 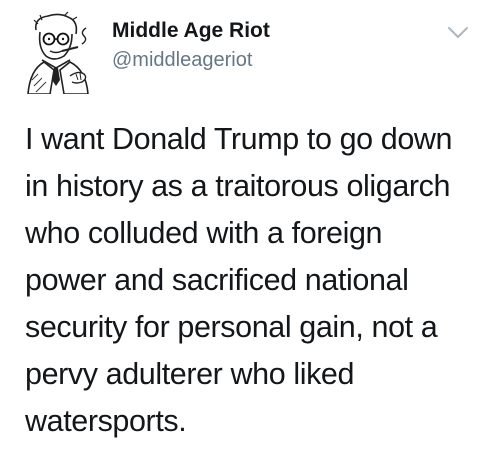 What do you see at coordinates (191, 45) in the screenshot?
I see `author-info: Middle Age Riot @middleageriot` at bounding box center [191, 45].